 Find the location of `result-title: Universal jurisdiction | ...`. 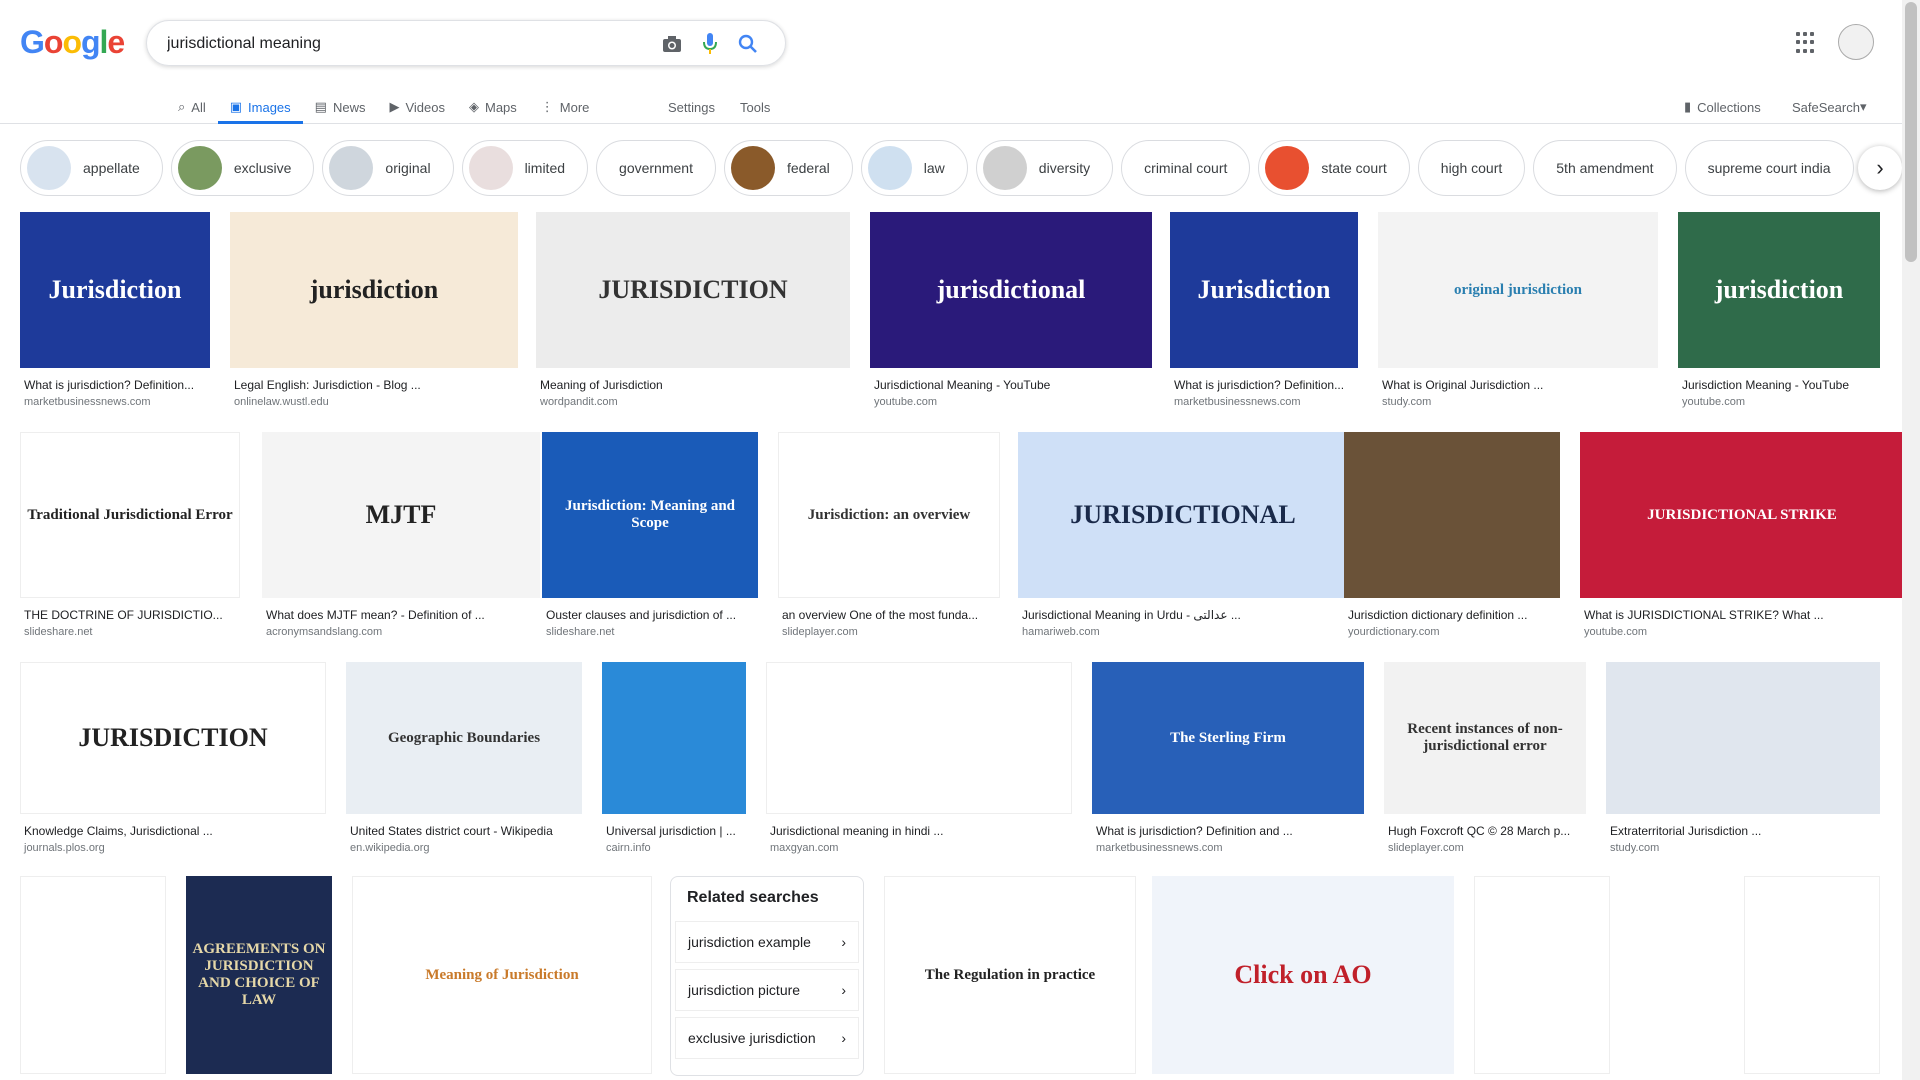

result-title: Universal jurisdiction | ... is located at coordinates (674, 831).